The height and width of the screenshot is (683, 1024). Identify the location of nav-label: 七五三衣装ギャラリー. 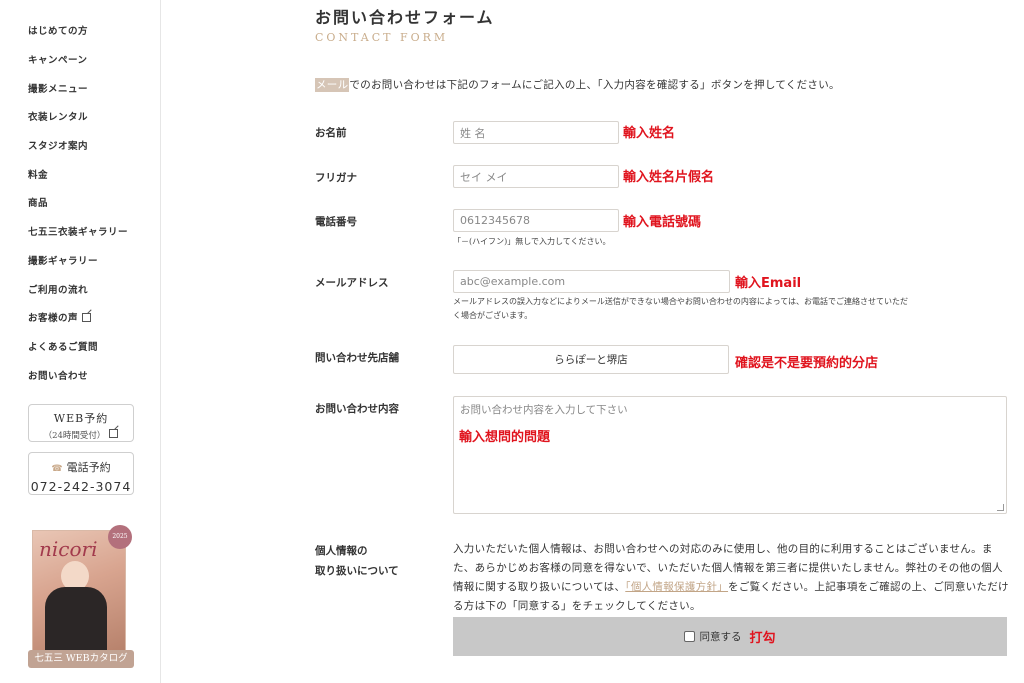
(78, 233).